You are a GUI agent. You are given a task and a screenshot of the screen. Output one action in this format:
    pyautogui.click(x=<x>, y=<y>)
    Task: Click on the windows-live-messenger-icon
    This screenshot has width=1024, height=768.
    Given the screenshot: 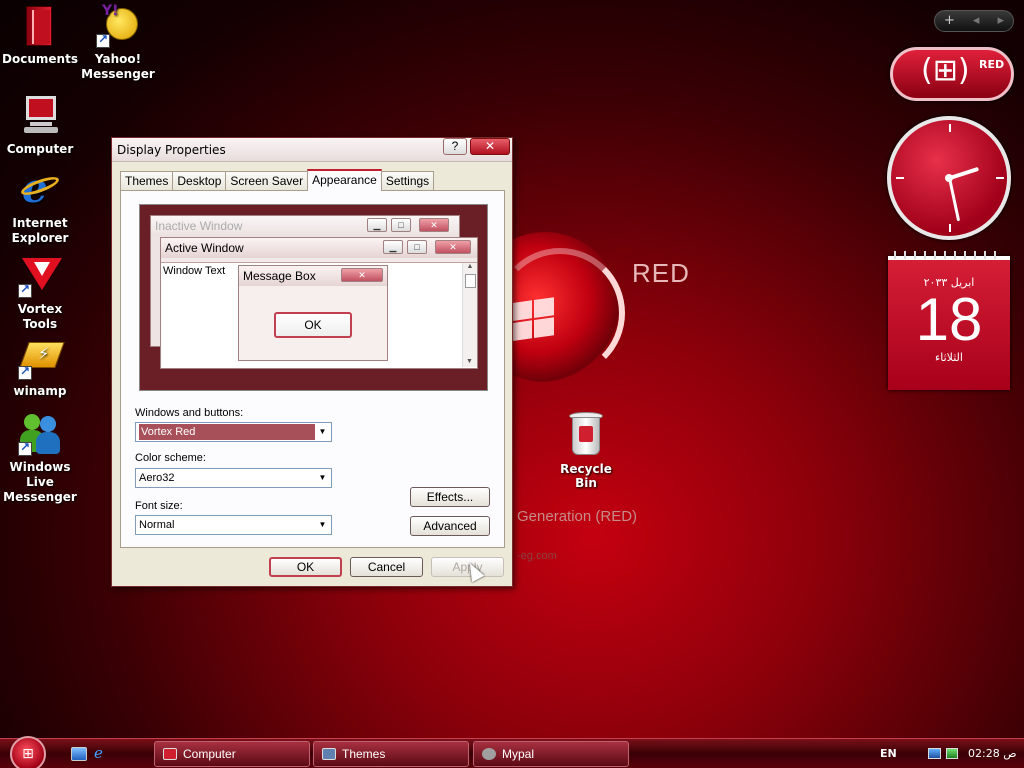 What is the action you would take?
    pyautogui.click(x=40, y=434)
    